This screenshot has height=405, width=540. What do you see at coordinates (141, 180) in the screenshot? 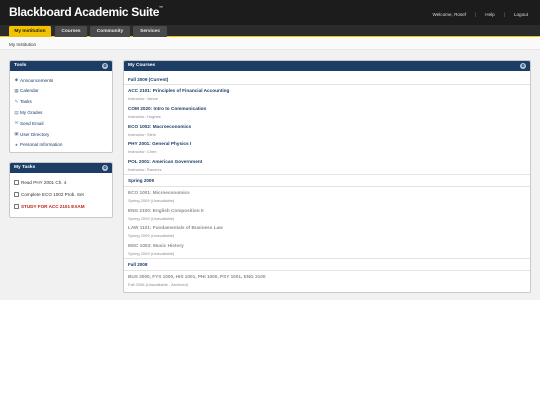
I see `section-heading-spring-2009: Spring 2009` at bounding box center [141, 180].